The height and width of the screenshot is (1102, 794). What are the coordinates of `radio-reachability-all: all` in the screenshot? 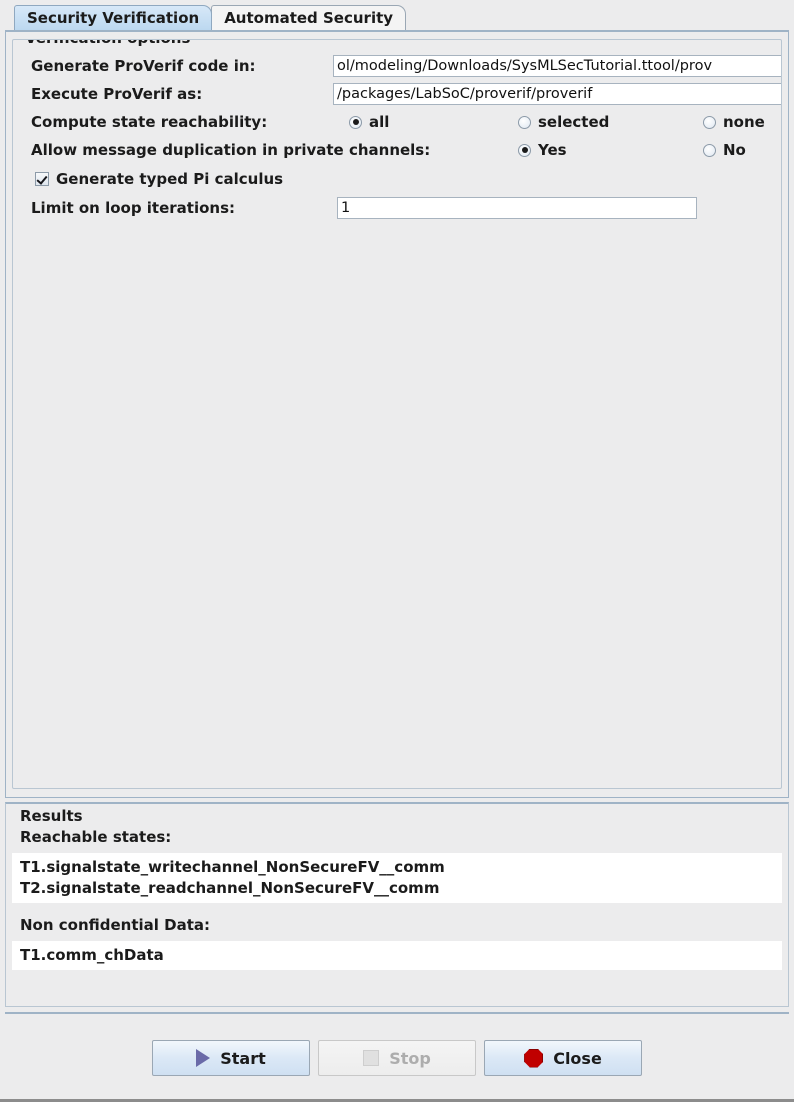 It's located at (369, 122).